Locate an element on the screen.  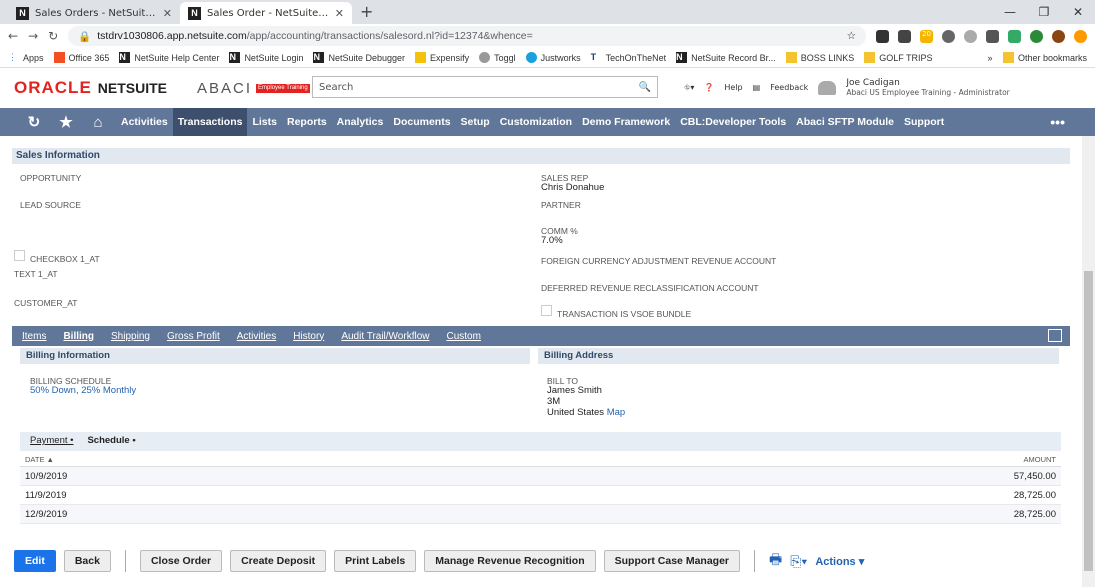
bookmark-help-center: N NetSuite Help Center is located at coordinates (169, 57).